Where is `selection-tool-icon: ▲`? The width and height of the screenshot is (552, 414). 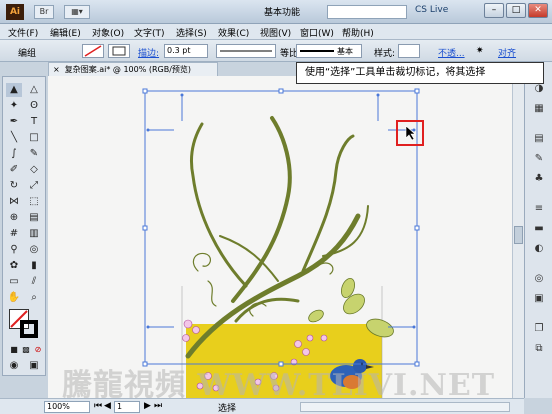 selection-tool-icon: ▲ is located at coordinates (14, 90).